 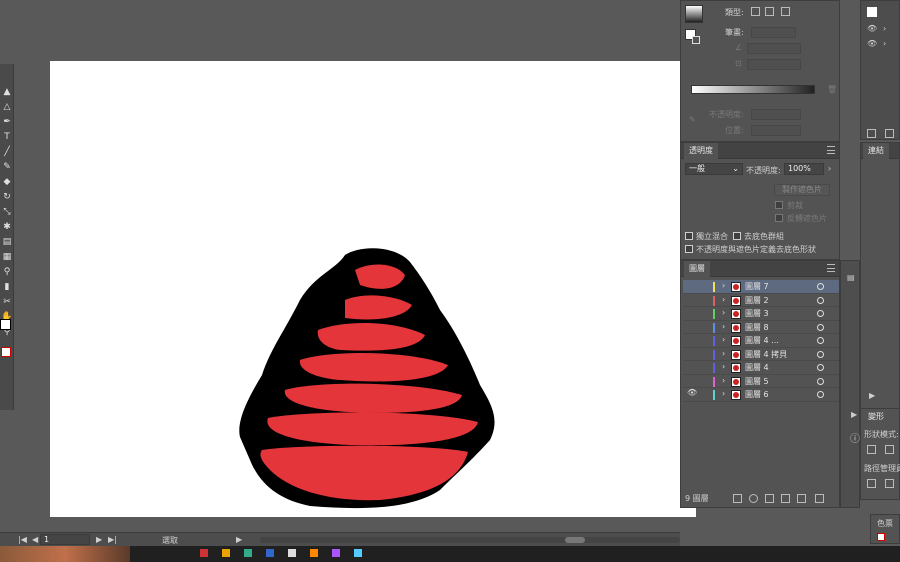 What do you see at coordinates (112, 539) in the screenshot?
I see `last-artboard-icon: ▶|` at bounding box center [112, 539].